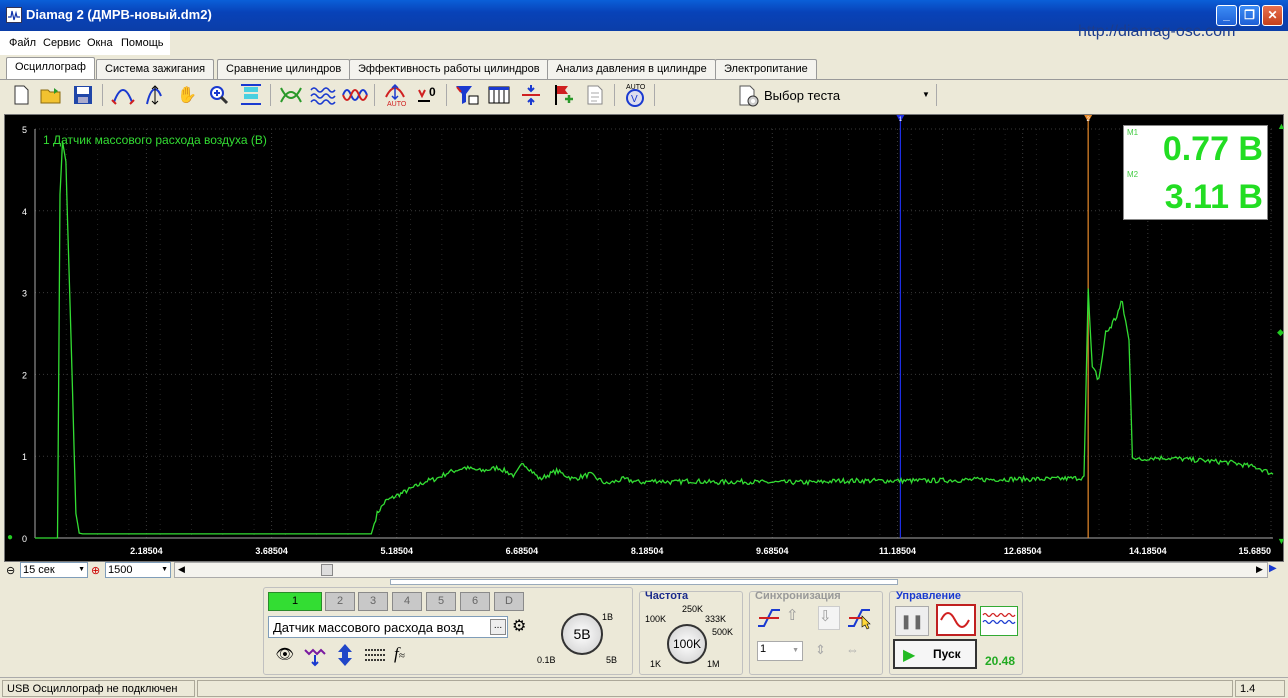 This screenshot has height=698, width=1288. Describe the element at coordinates (467, 95) in the screenshot. I see `filter-icon` at that location.